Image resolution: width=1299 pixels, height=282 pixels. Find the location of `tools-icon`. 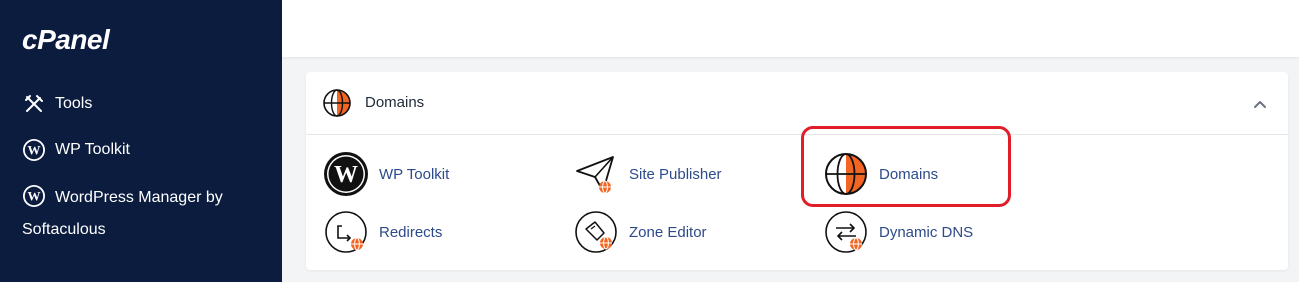

tools-icon is located at coordinates (34, 104).